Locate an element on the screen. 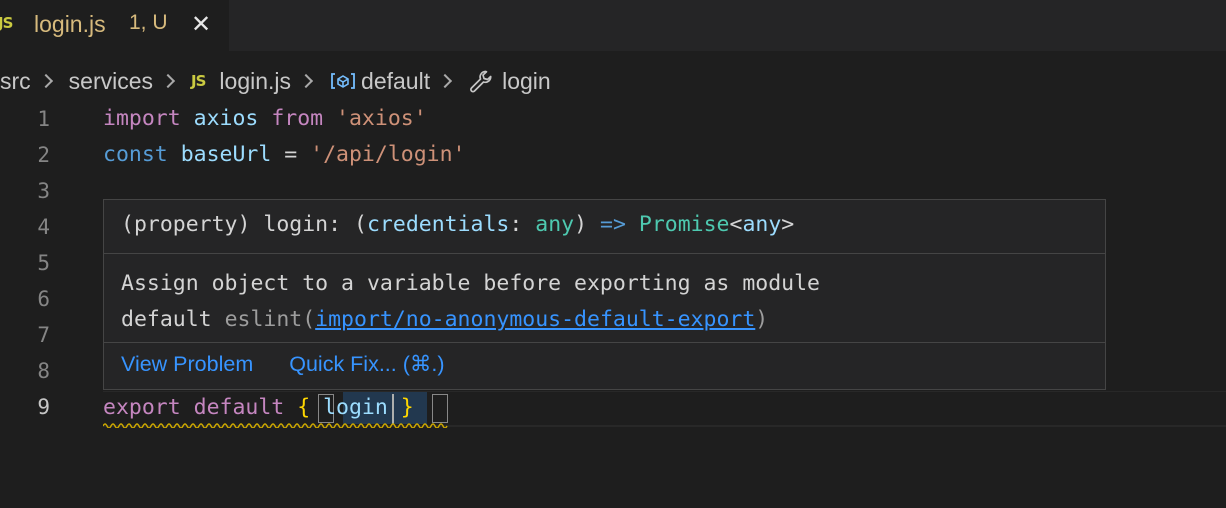 Image resolution: width=1226 pixels, height=508 pixels. tab-login-js: JS login.js 1, U ✕ is located at coordinates (114, 25).